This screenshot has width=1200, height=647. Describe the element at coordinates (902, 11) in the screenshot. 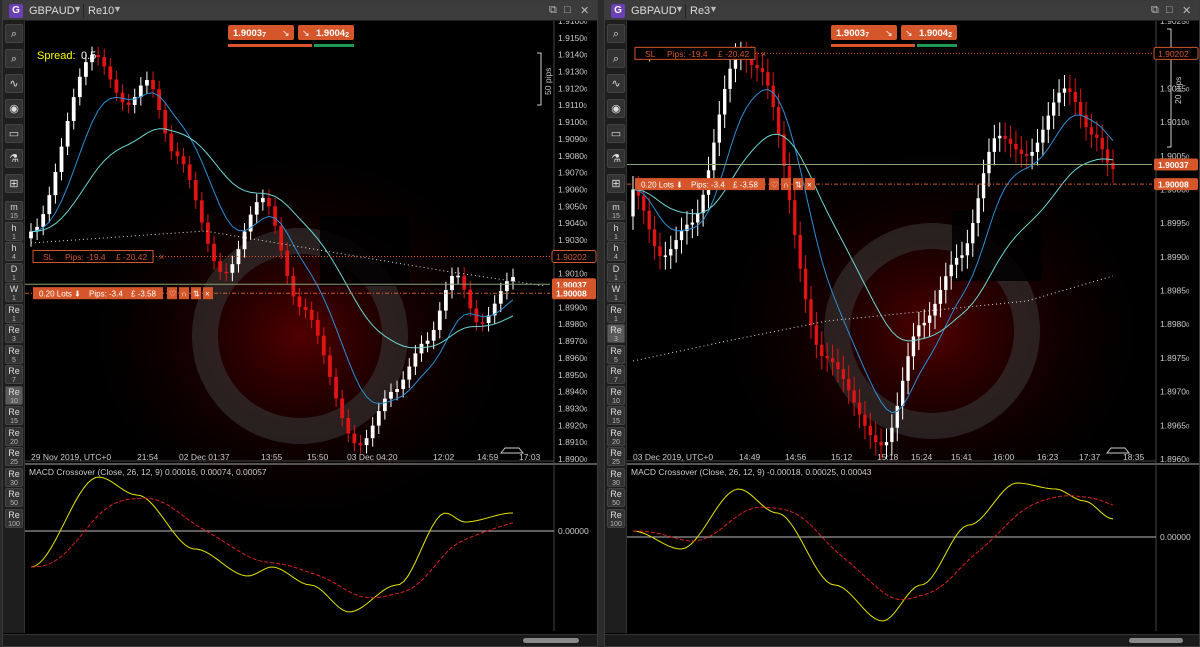

I see `chart-titlebar: G GBPAUD ▼ Re3 ▼ ⧉ □ ✕` at that location.